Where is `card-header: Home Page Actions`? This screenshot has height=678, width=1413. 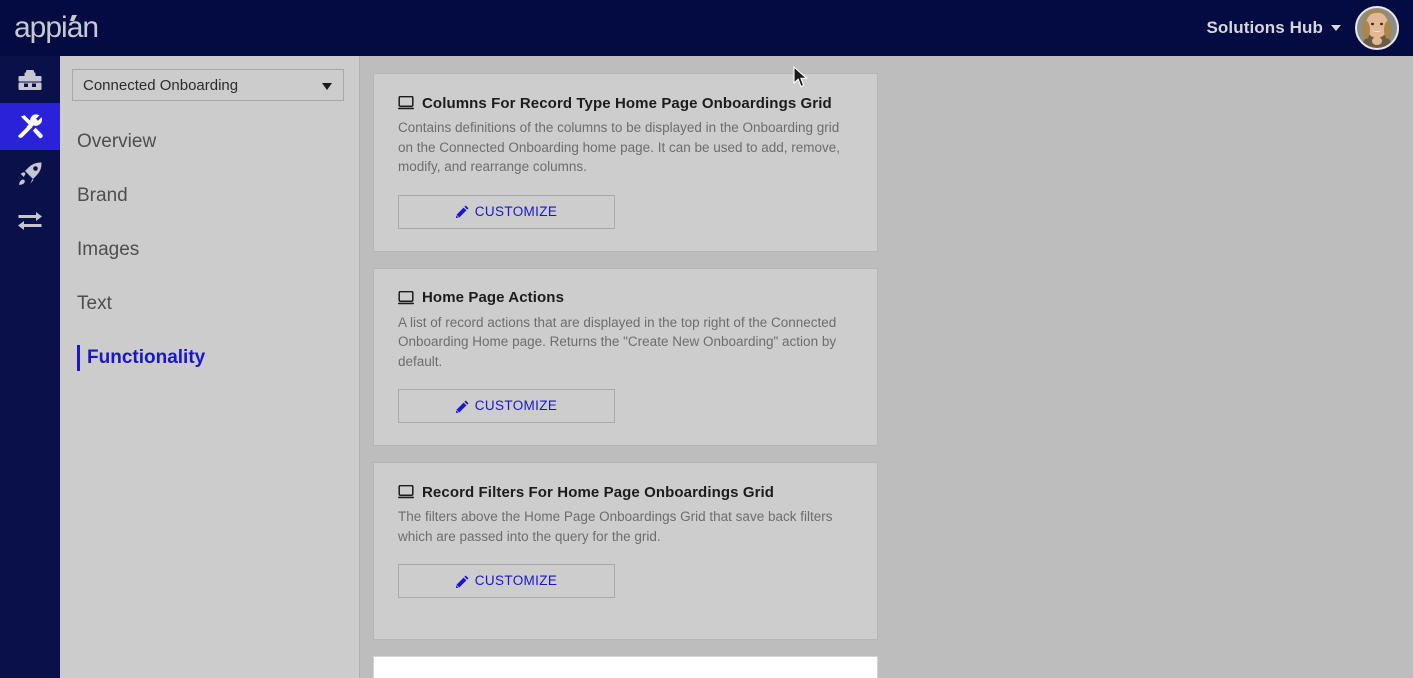
card-header: Home Page Actions is located at coordinates (625, 298).